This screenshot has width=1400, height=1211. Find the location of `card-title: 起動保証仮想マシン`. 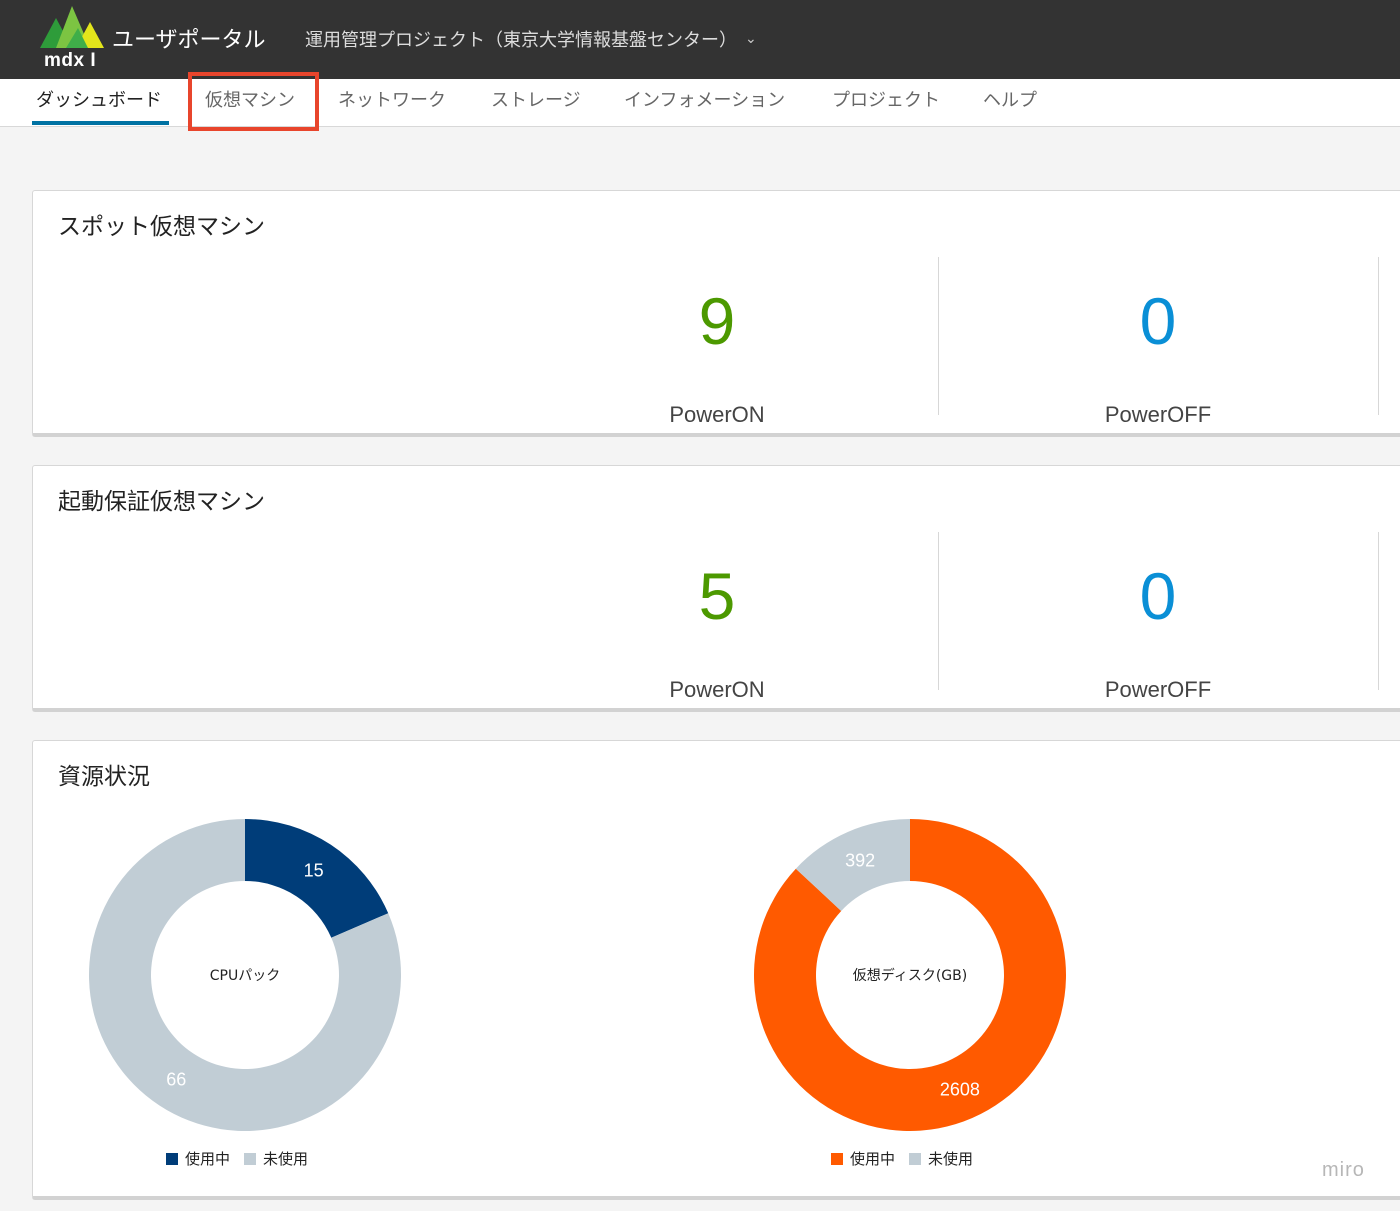

card-title: 起動保証仮想マシン is located at coordinates (161, 502).